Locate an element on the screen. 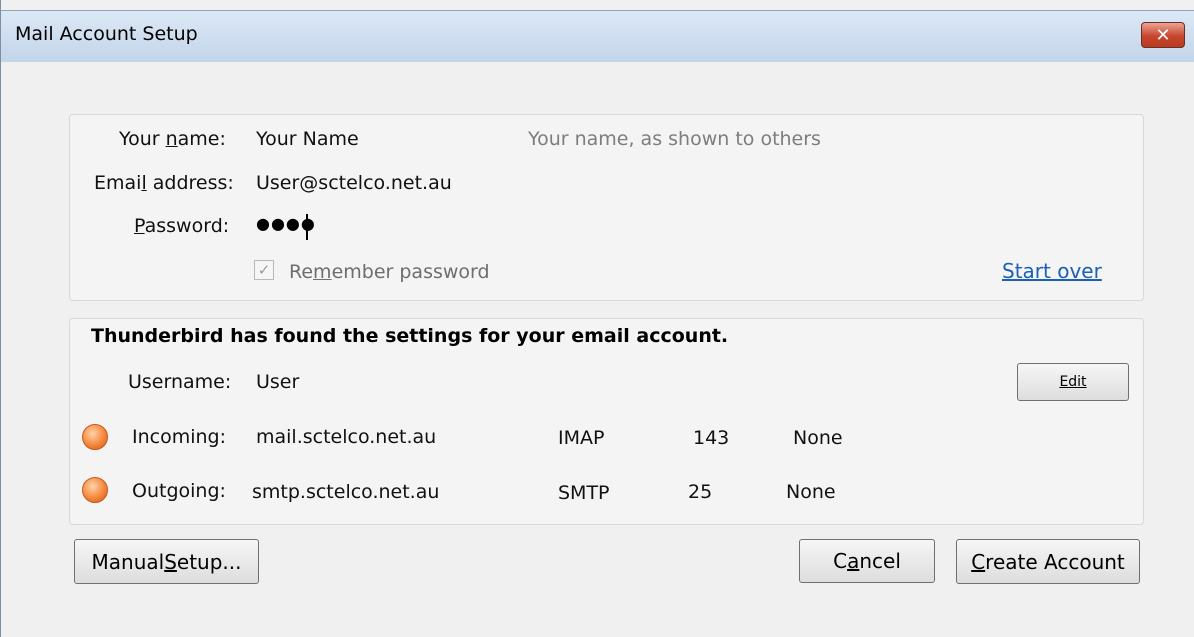 This screenshot has width=1194, height=637. cancel-button: Ca ncel is located at coordinates (867, 561).